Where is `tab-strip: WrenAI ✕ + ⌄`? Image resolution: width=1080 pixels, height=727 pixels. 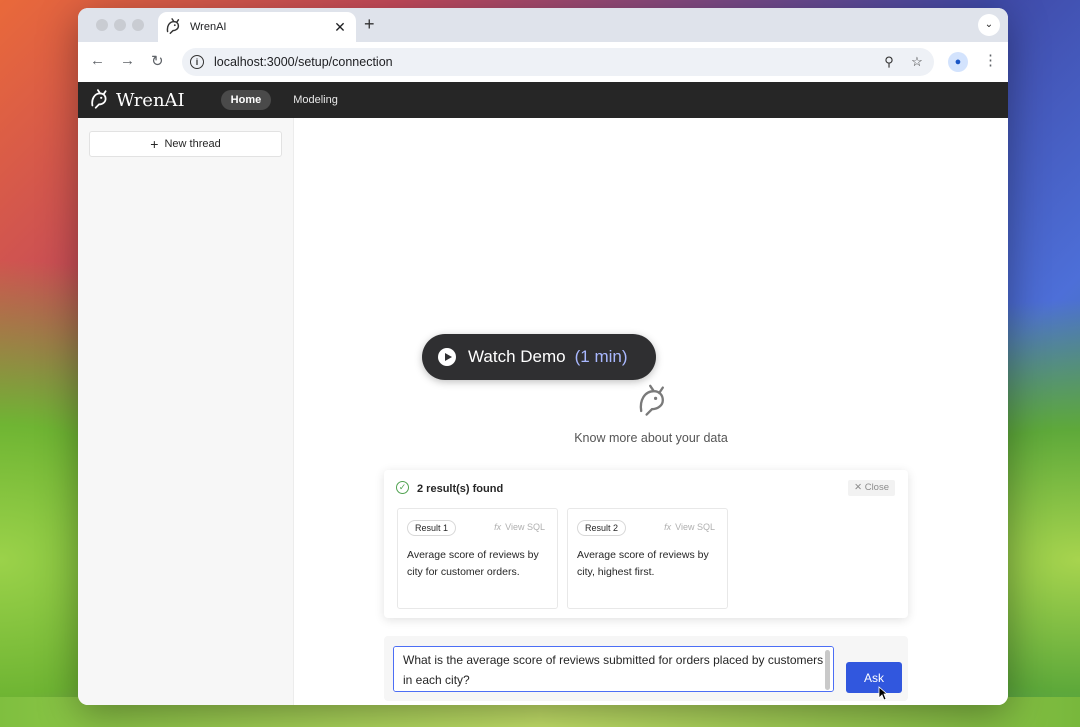 tab-strip: WrenAI ✕ + ⌄ is located at coordinates (543, 25).